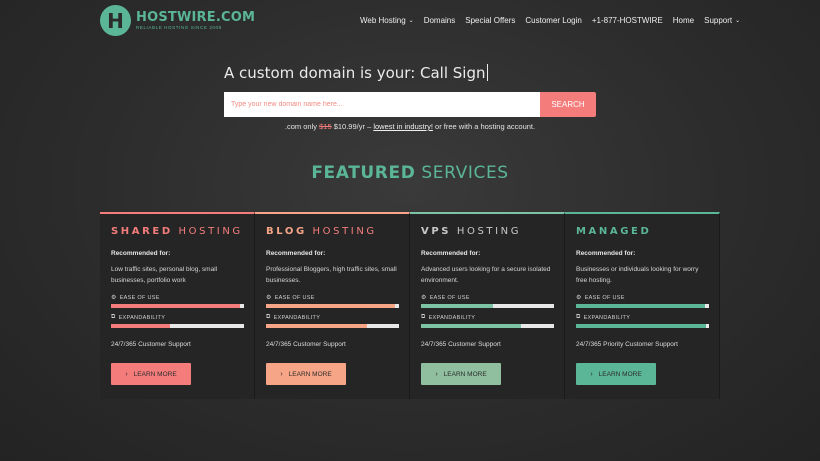  I want to click on nav-label: Customer Login, so click(553, 20).